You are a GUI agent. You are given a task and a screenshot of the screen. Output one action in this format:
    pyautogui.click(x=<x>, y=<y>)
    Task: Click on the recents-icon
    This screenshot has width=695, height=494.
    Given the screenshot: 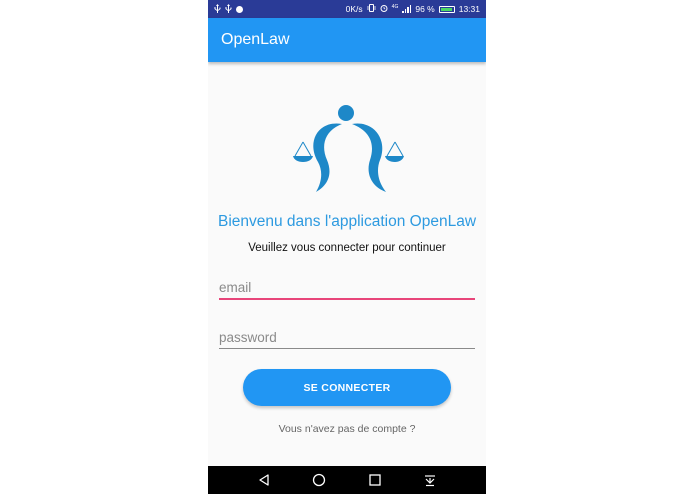 What is the action you would take?
    pyautogui.click(x=375, y=480)
    